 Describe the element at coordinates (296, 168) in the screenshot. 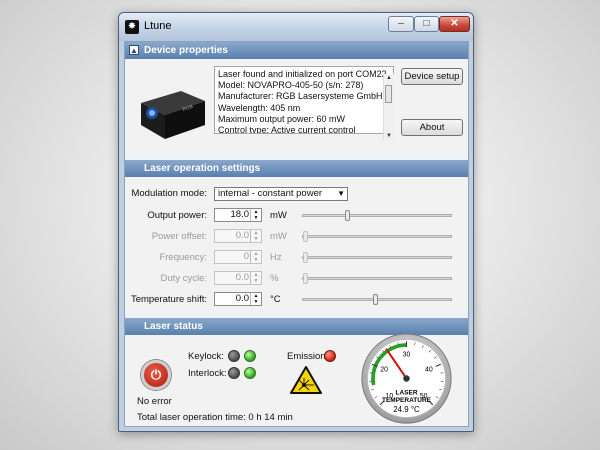

I see `laser-settings-header: Laser operation settings` at that location.